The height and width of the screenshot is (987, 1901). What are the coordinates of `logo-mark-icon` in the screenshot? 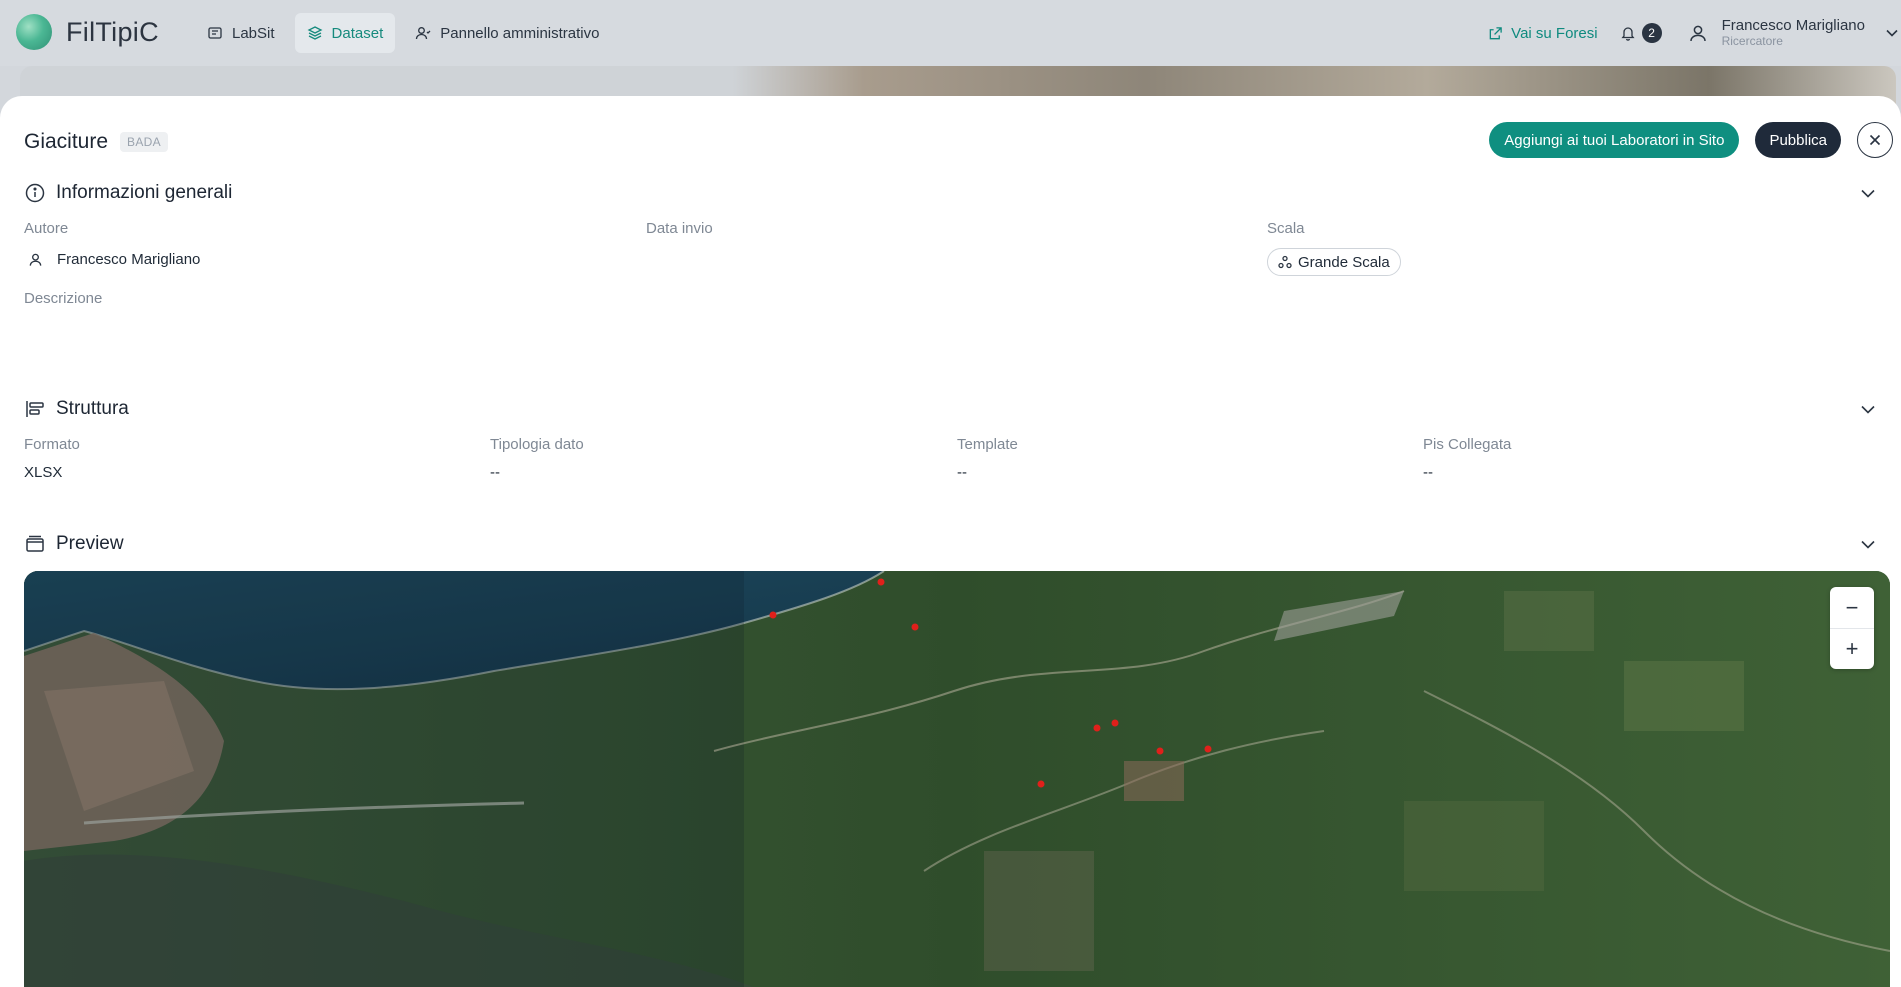 It's located at (34, 32).